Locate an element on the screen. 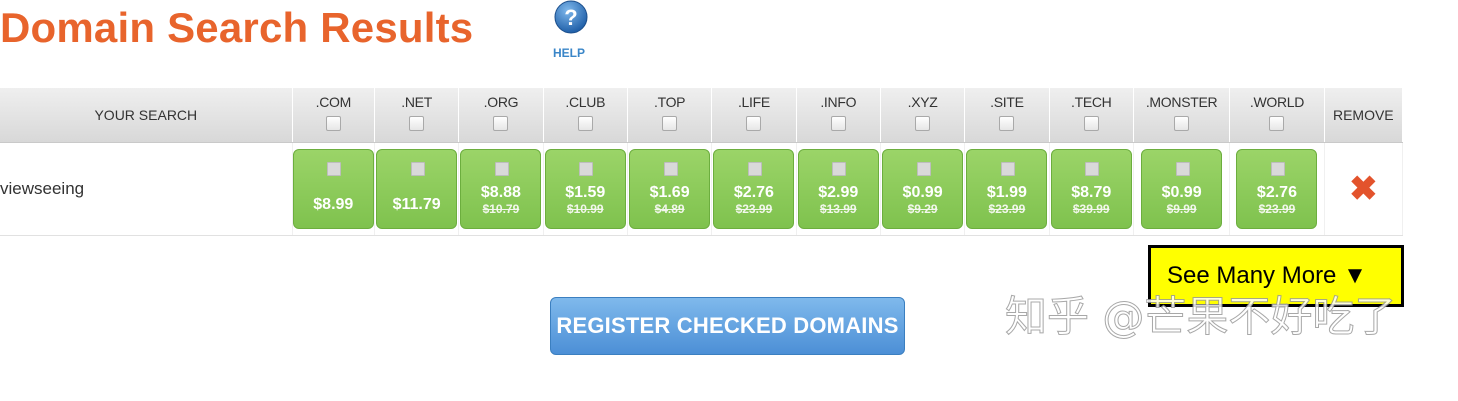  price-cell: $0.99 $9.99 is located at coordinates (1182, 189).